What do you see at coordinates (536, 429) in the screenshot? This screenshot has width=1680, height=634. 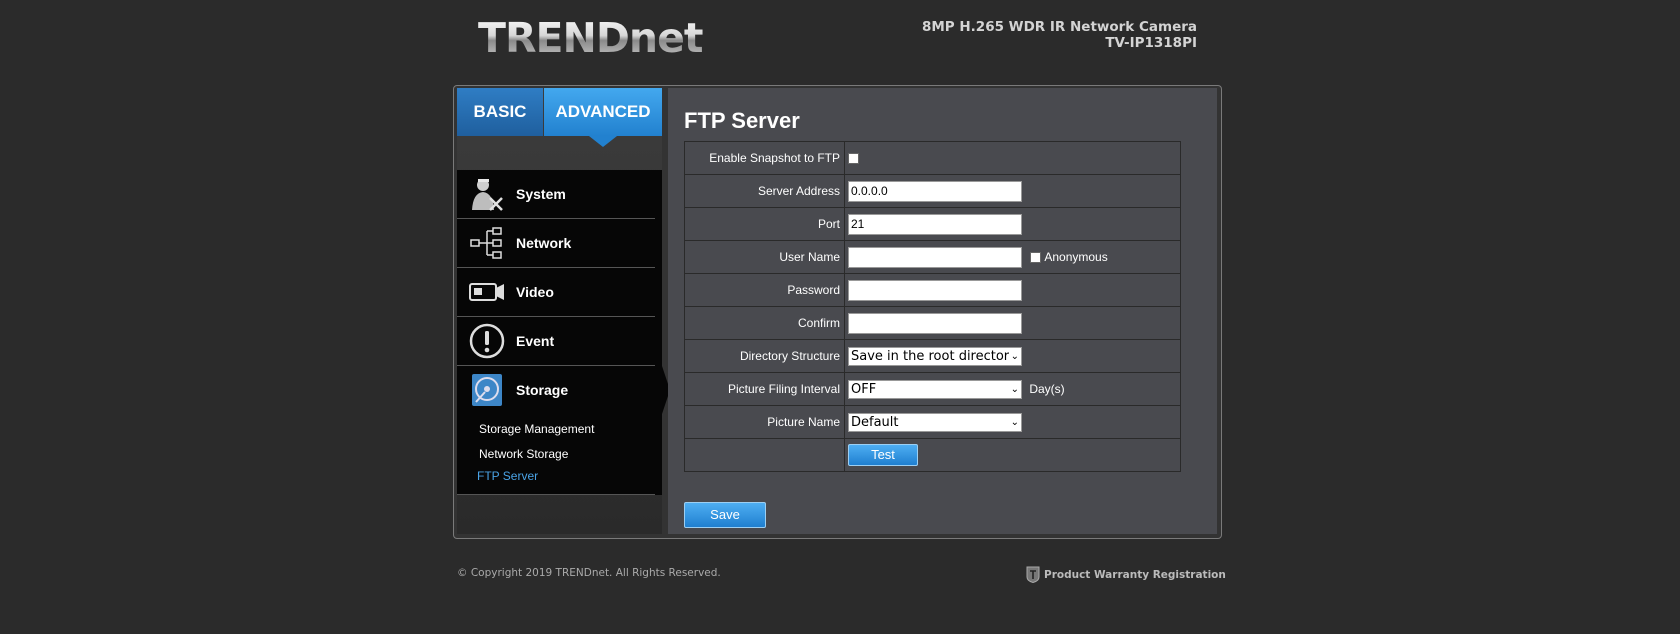 I see `sidebar-subitem-storage-management: Storage Management` at bounding box center [536, 429].